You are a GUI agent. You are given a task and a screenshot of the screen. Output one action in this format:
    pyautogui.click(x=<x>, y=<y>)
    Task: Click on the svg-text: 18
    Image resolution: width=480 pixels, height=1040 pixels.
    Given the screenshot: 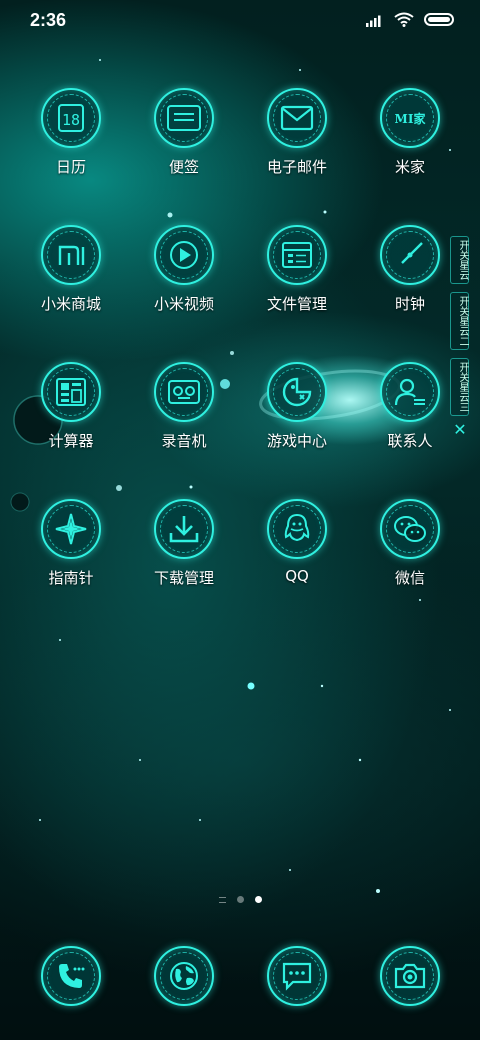 What is the action you would take?
    pyautogui.click(x=71, y=120)
    